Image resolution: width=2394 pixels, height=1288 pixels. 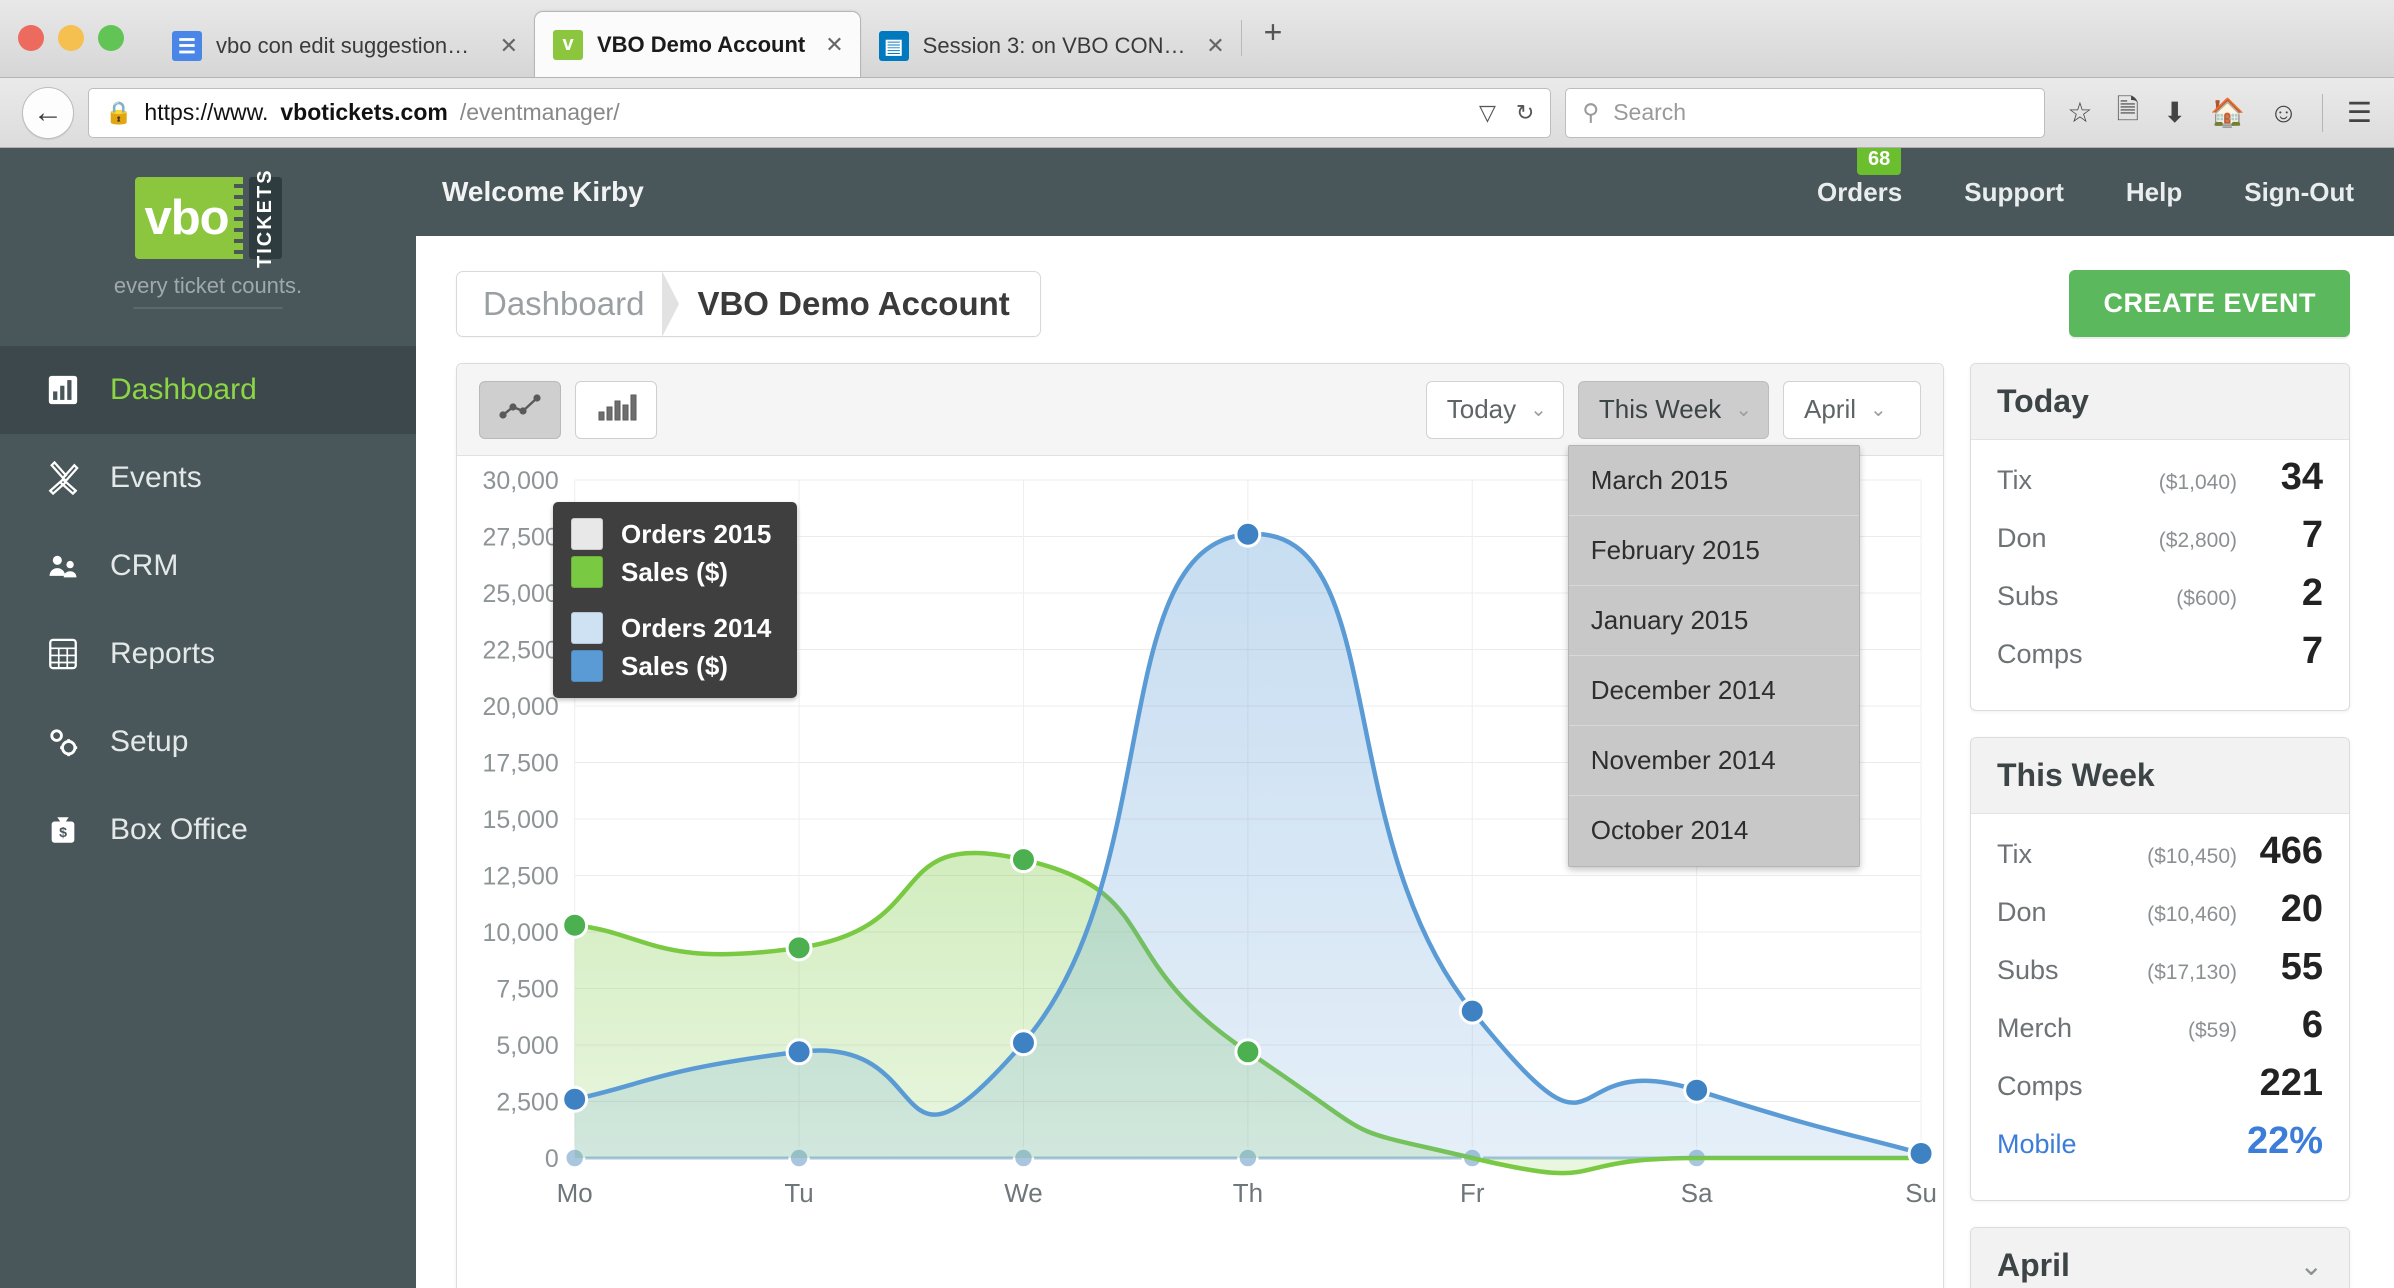 I want to click on stat-label: Comps, so click(x=2040, y=1086).